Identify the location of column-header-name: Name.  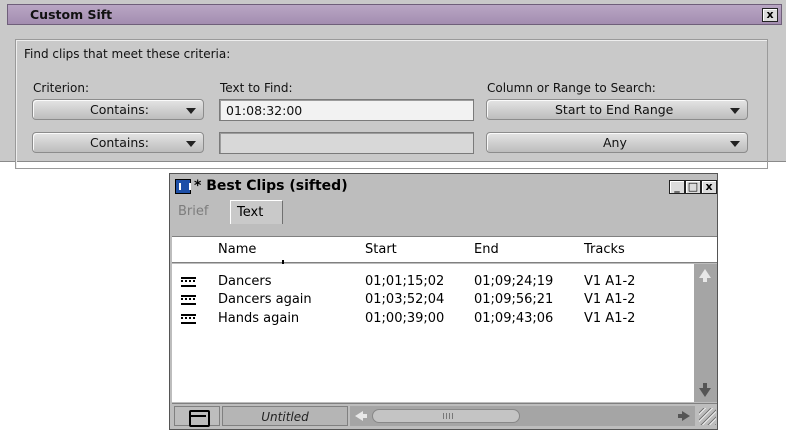
(237, 249).